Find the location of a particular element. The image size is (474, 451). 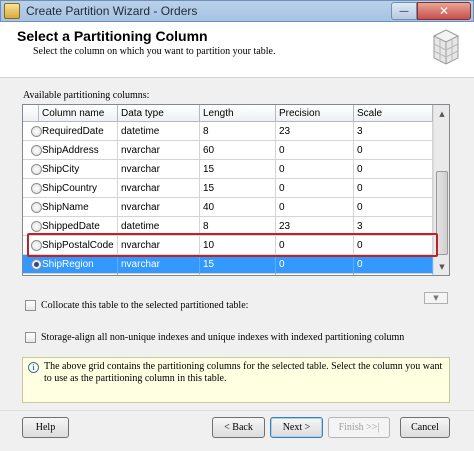

window-title-bar: Create Partition Wizard - Orders — ✕ is located at coordinates (237, 11).